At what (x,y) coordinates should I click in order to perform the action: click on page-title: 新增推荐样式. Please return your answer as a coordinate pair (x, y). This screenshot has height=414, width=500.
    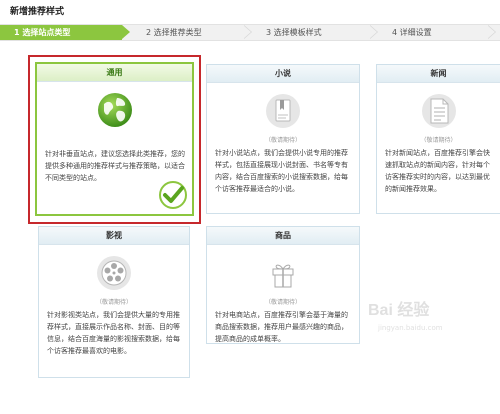
    Looking at the image, I should click on (37, 12).